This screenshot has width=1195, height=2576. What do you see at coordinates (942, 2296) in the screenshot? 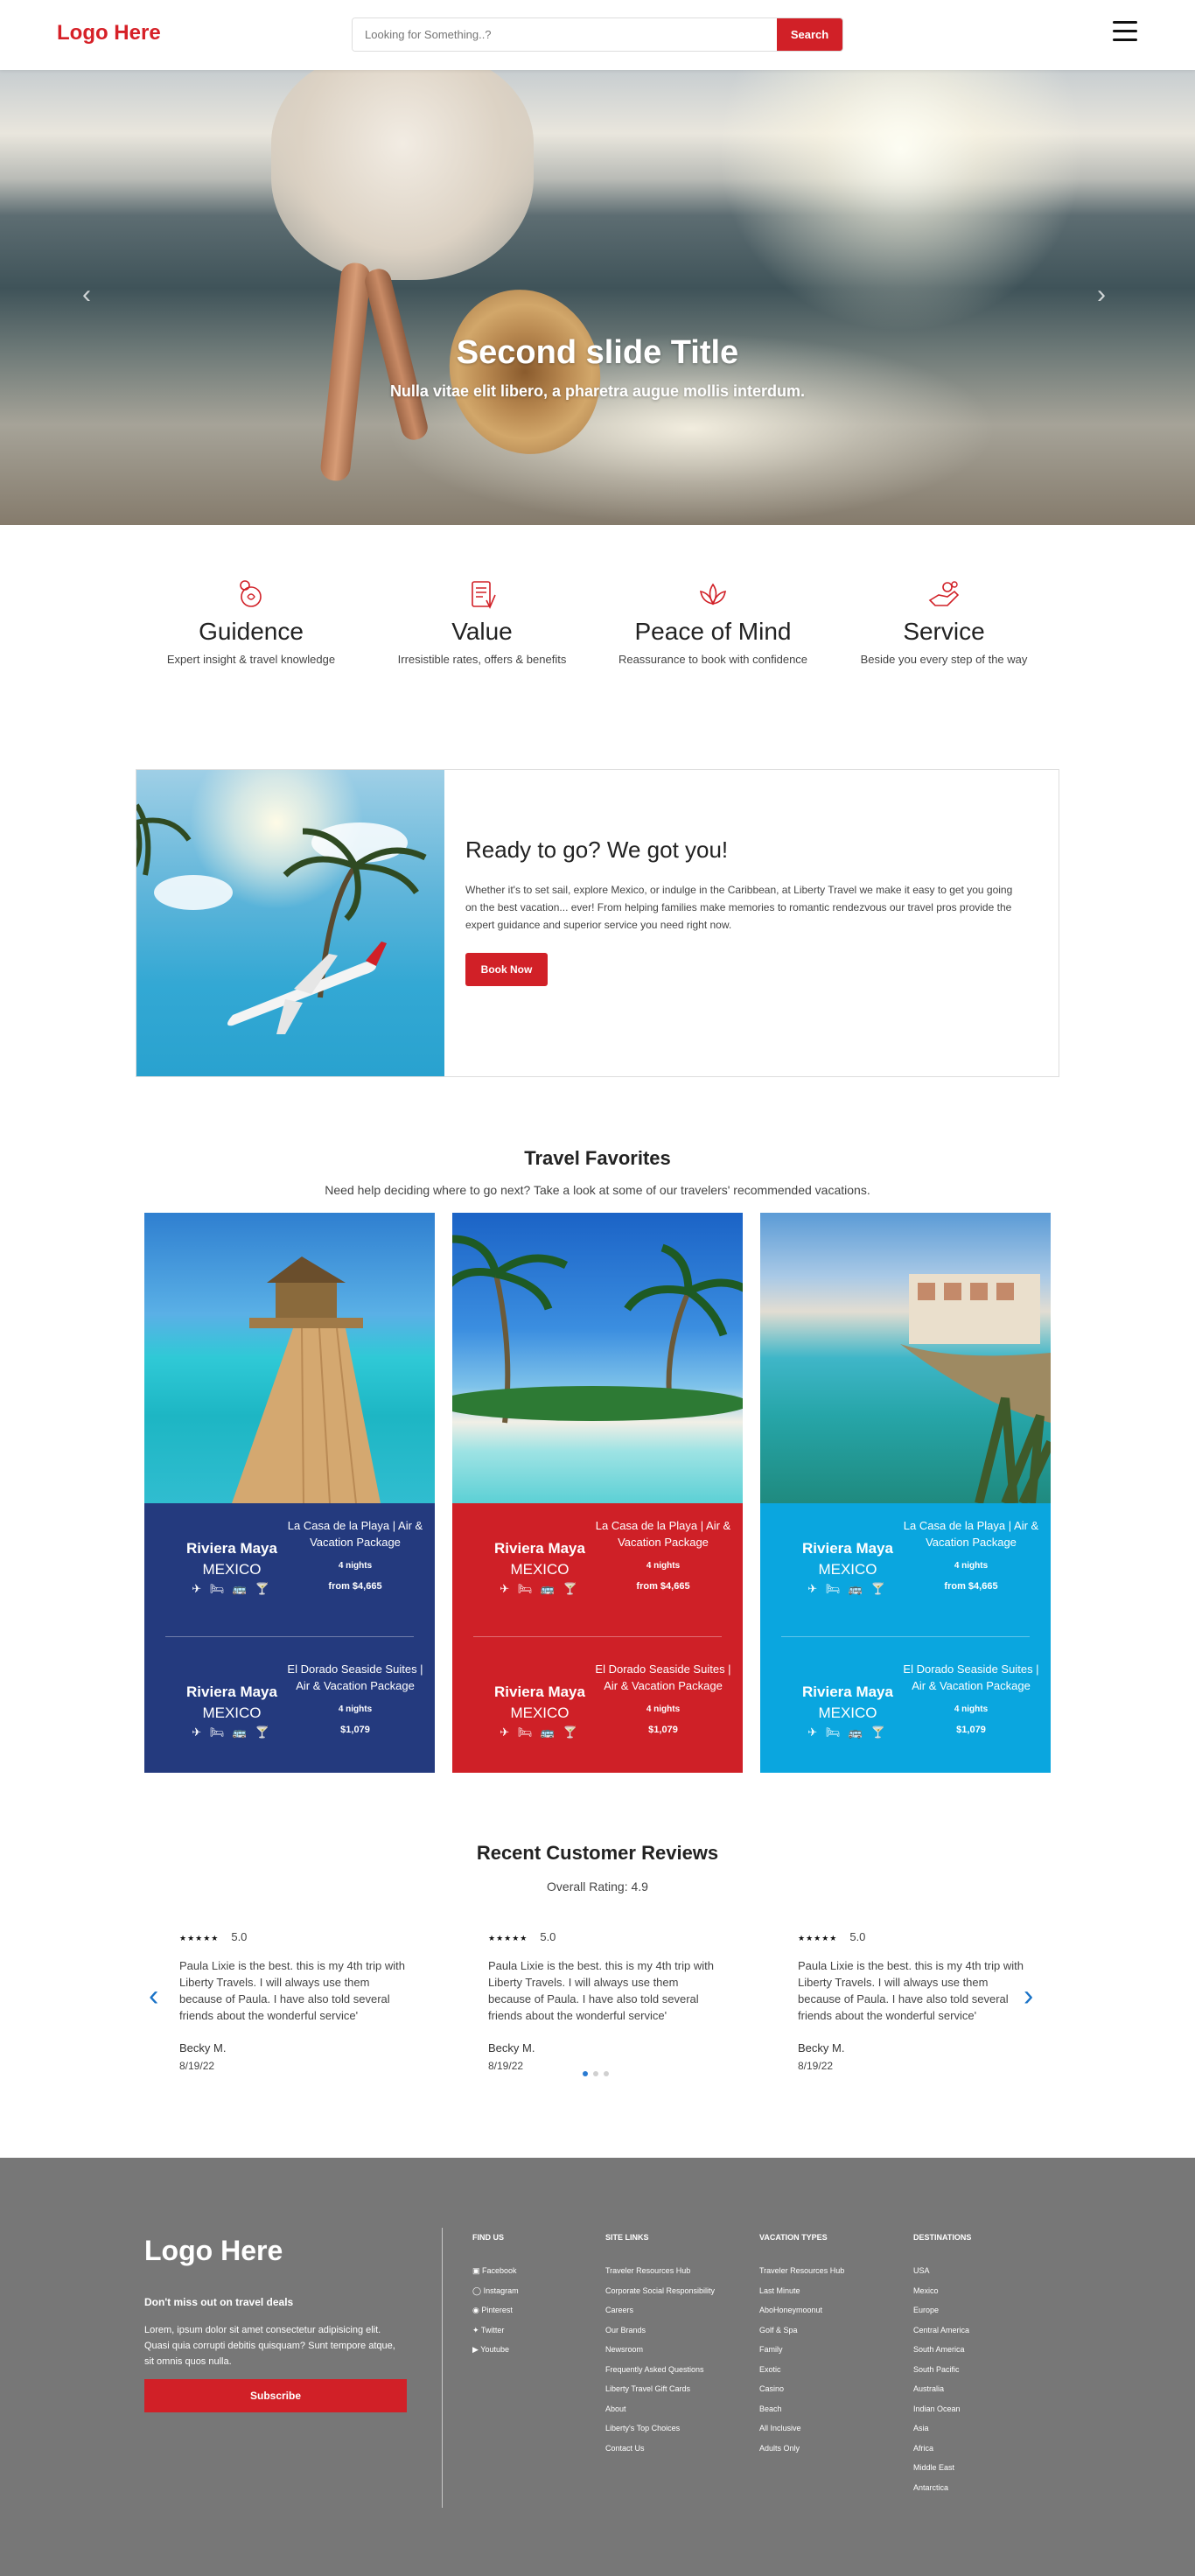
I see `footer-link: Mexico` at bounding box center [942, 2296].